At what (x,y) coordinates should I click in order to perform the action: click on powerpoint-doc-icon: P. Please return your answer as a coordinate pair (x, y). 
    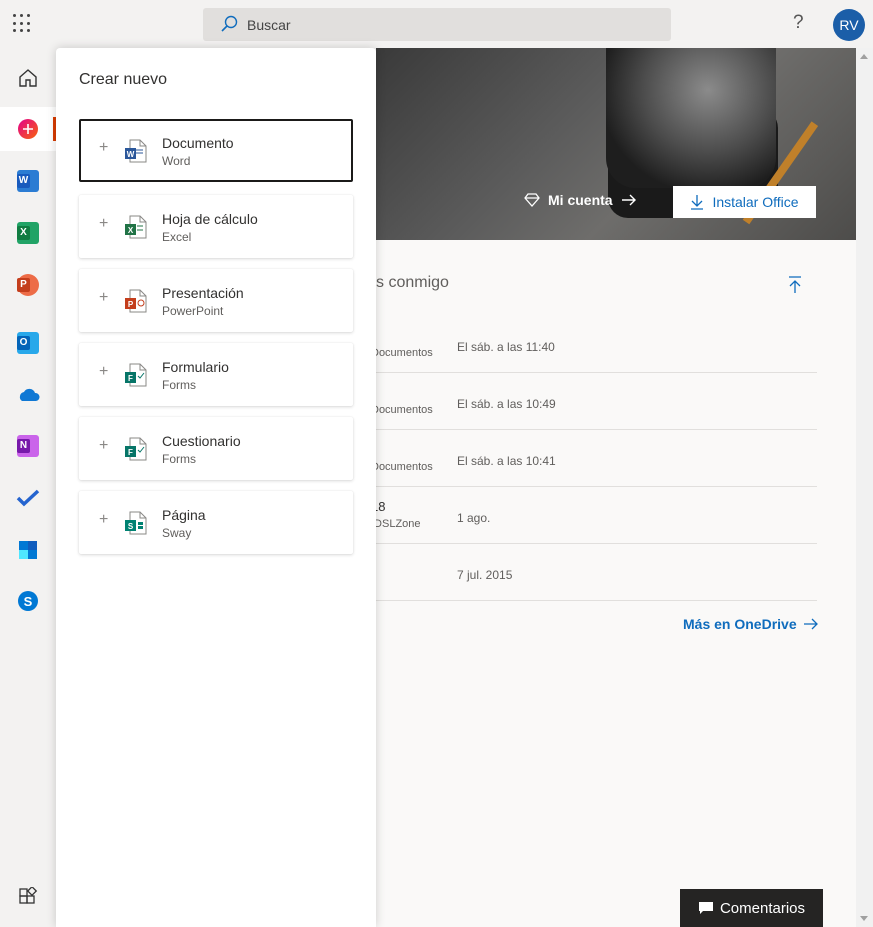
    Looking at the image, I should click on (136, 301).